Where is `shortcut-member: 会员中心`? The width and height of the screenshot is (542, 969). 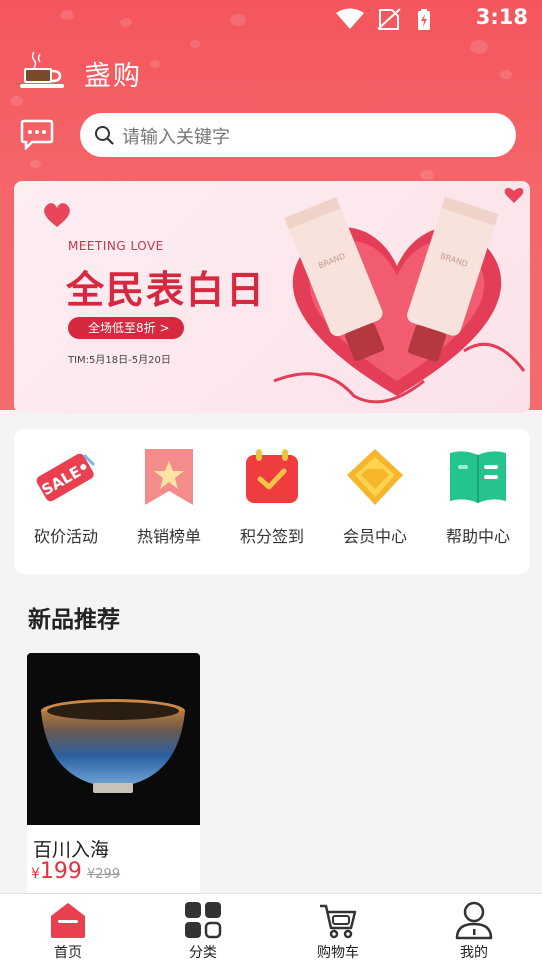
shortcut-member: 会员中心 is located at coordinates (375, 501).